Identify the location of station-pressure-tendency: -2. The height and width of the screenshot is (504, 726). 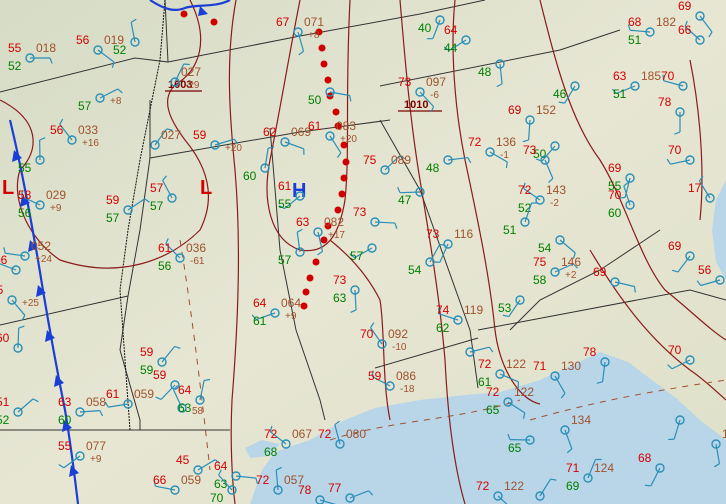
(554, 203).